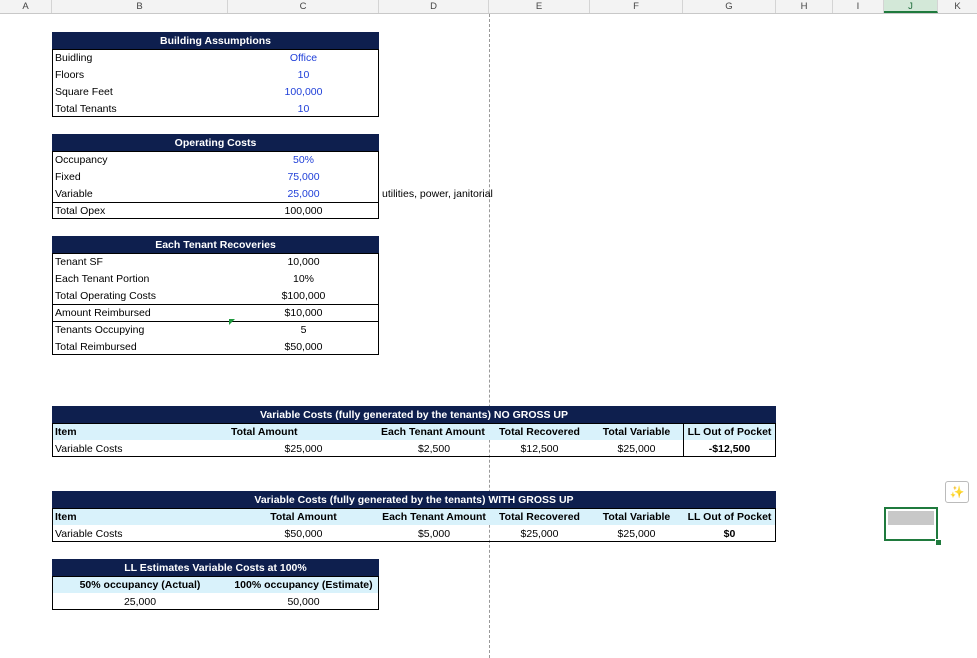 Image resolution: width=977 pixels, height=658 pixels. Describe the element at coordinates (303, 177) in the screenshot. I see `fixed-value: 75,000` at that location.